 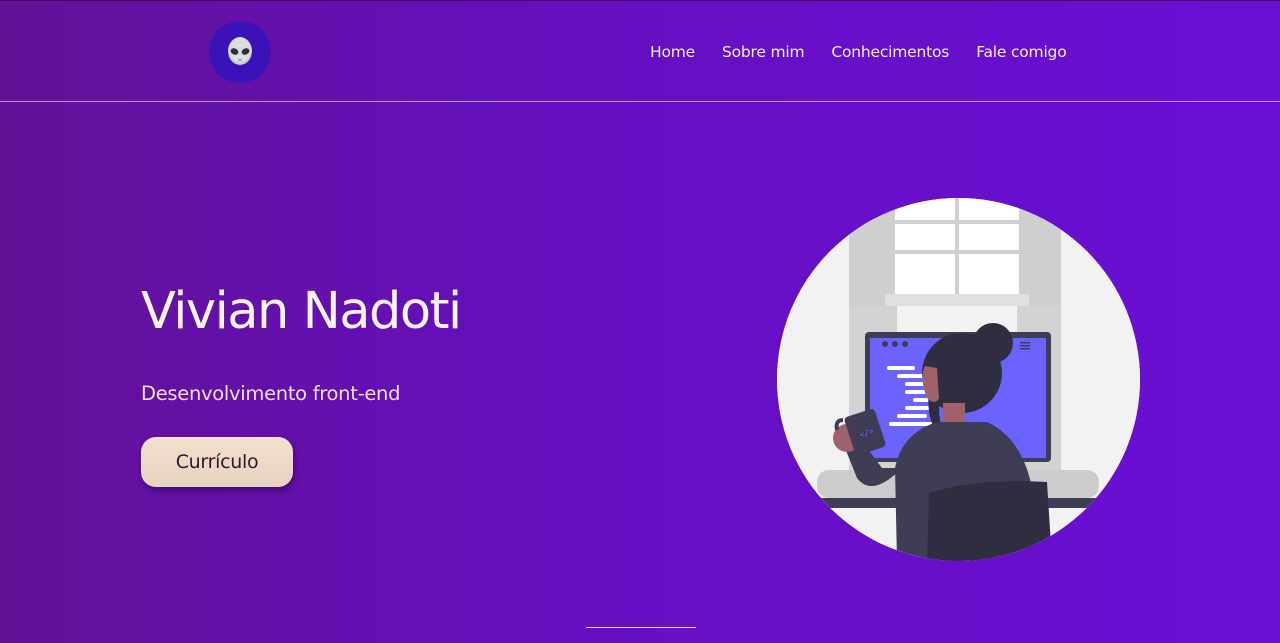 What do you see at coordinates (890, 52) in the screenshot?
I see `nav-link-conhecimentos: Conhecimentos` at bounding box center [890, 52].